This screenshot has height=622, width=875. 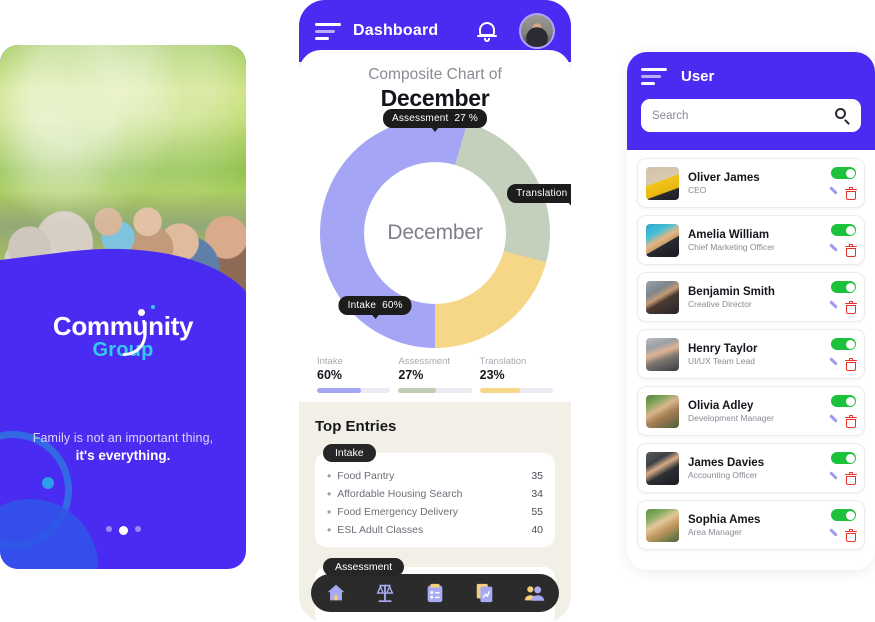 I want to click on search-icon, so click(x=842, y=116).